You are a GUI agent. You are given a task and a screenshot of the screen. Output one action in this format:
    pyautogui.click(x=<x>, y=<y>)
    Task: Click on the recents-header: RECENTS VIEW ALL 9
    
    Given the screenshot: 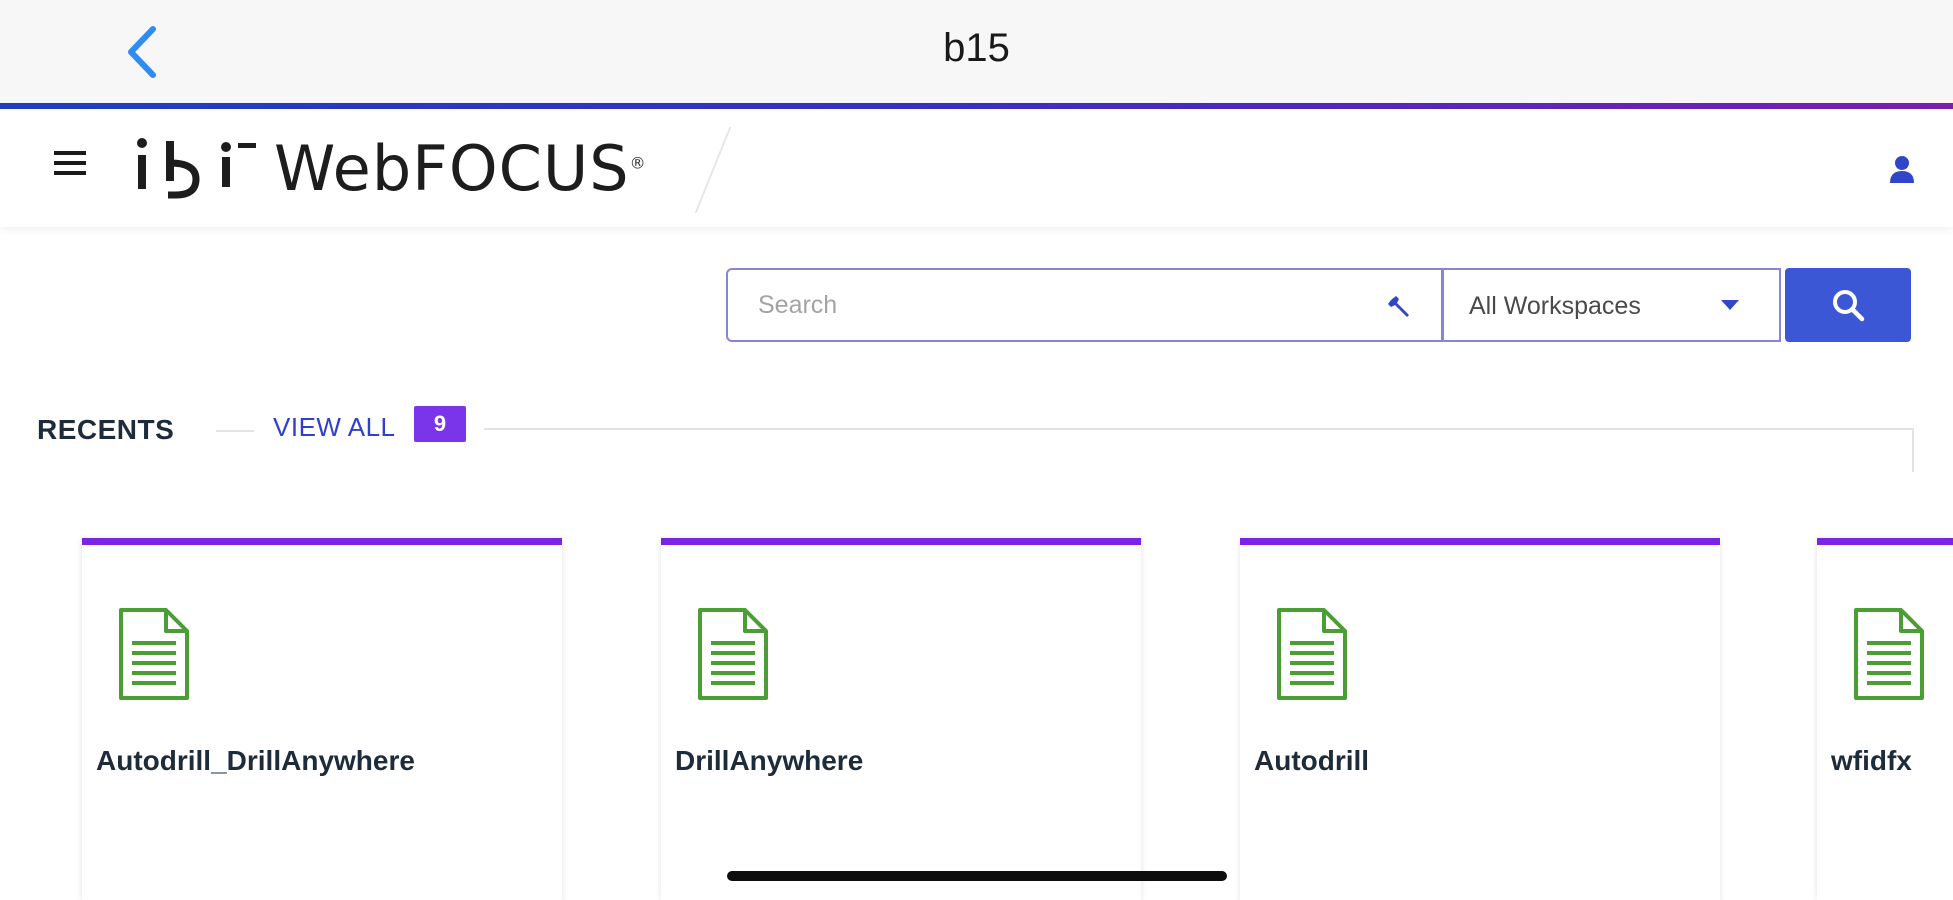 What is the action you would take?
    pyautogui.click(x=976, y=437)
    